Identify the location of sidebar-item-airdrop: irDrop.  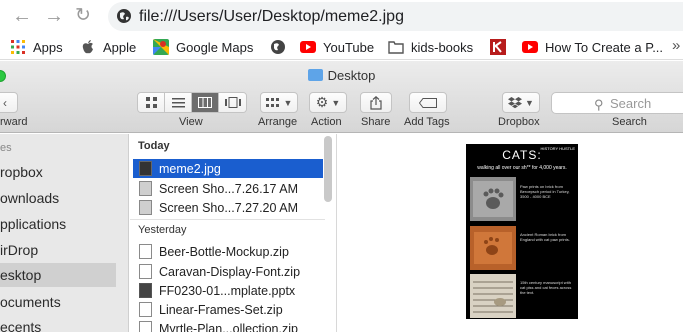
(58, 250).